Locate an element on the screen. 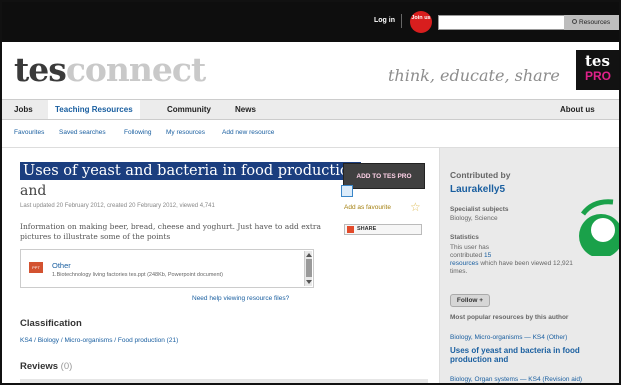 This screenshot has width=621, height=385. reviews-heading: Reviews (0) is located at coordinates (46, 366).